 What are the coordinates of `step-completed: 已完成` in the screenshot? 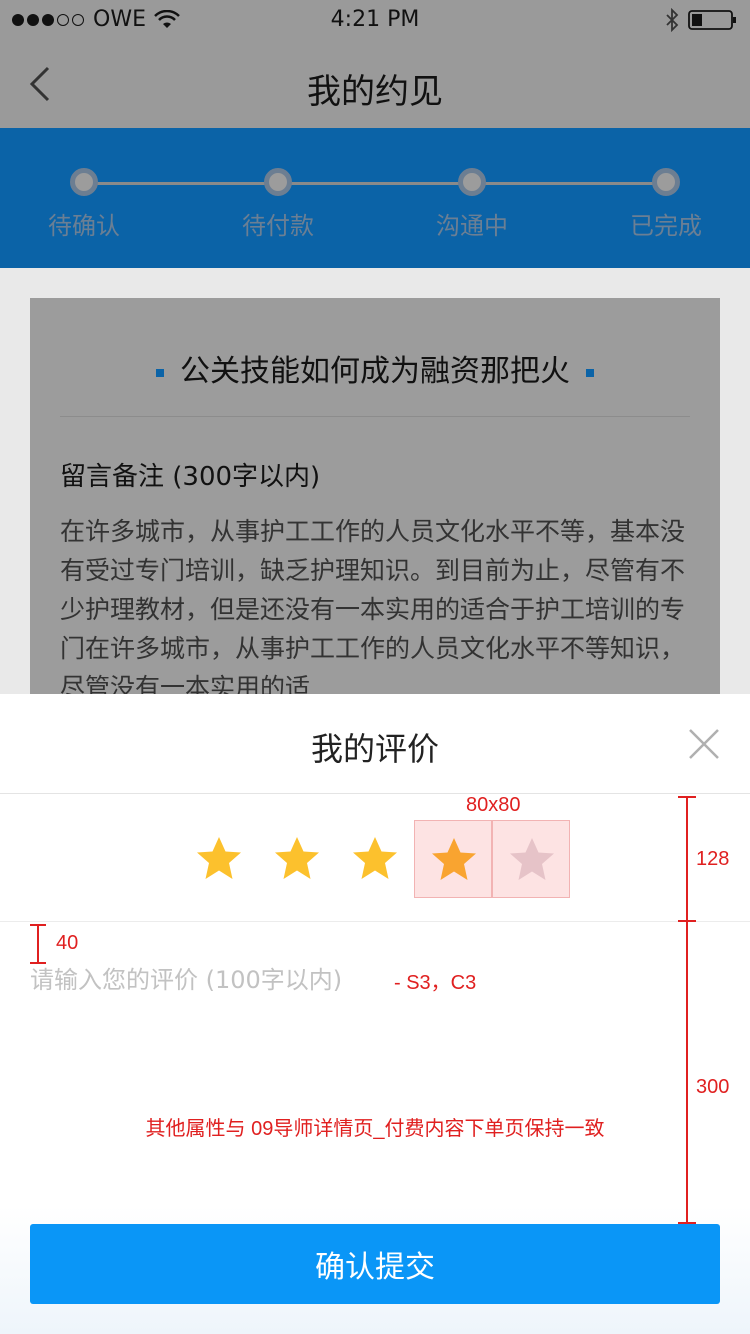 It's located at (666, 204).